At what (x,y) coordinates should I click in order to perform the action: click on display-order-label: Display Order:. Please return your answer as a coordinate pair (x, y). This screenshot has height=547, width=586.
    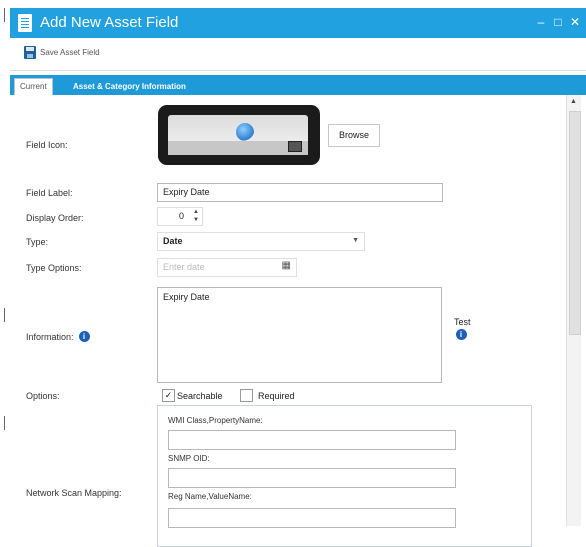
    Looking at the image, I should click on (55, 218).